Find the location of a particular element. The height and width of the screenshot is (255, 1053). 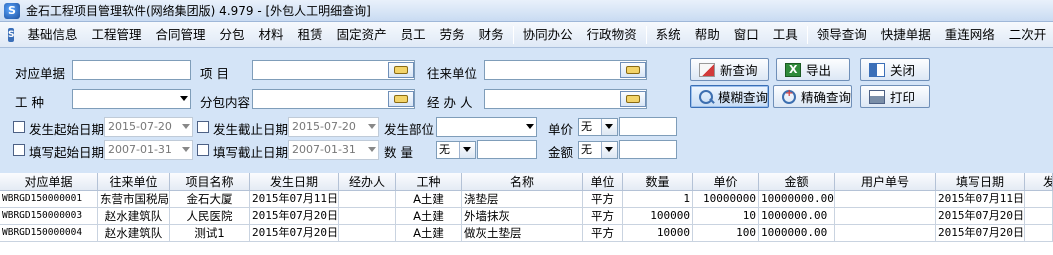

table-cell: 10000 is located at coordinates (658, 233).